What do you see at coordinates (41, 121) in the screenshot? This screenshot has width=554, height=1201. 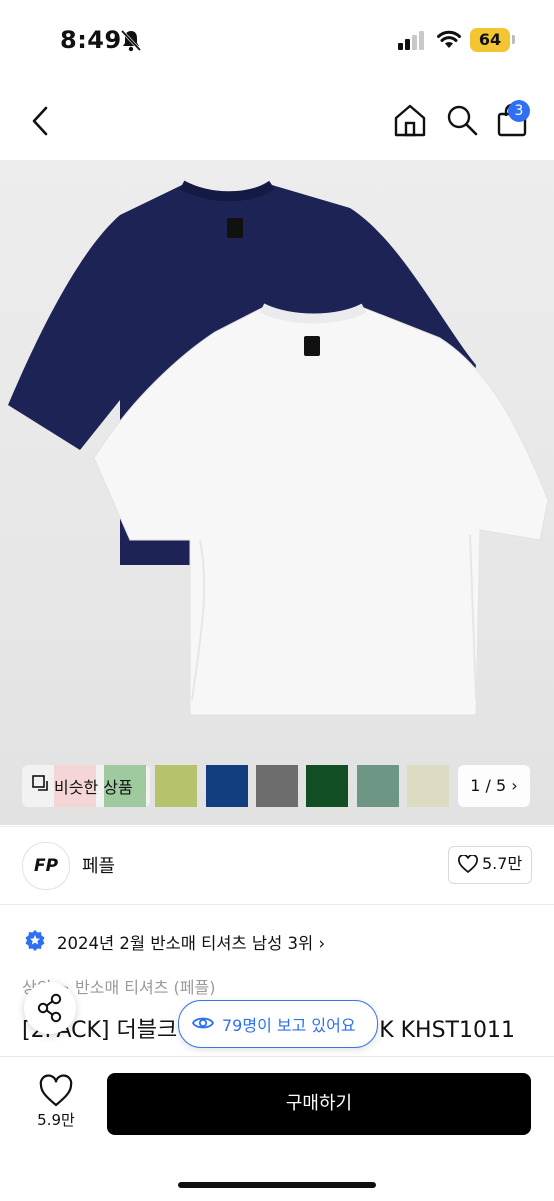 I see `back-arrow-icon` at bounding box center [41, 121].